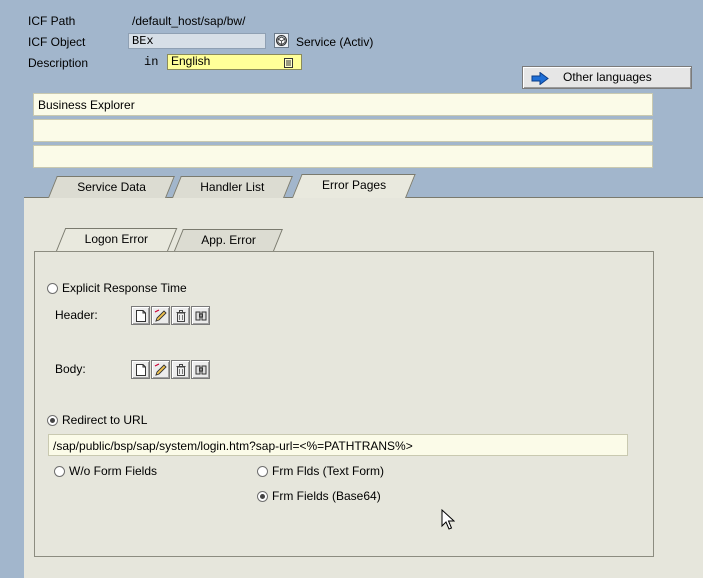 The height and width of the screenshot is (578, 703). Describe the element at coordinates (143, 41) in the screenshot. I see `icf-object-value: BEx` at that location.